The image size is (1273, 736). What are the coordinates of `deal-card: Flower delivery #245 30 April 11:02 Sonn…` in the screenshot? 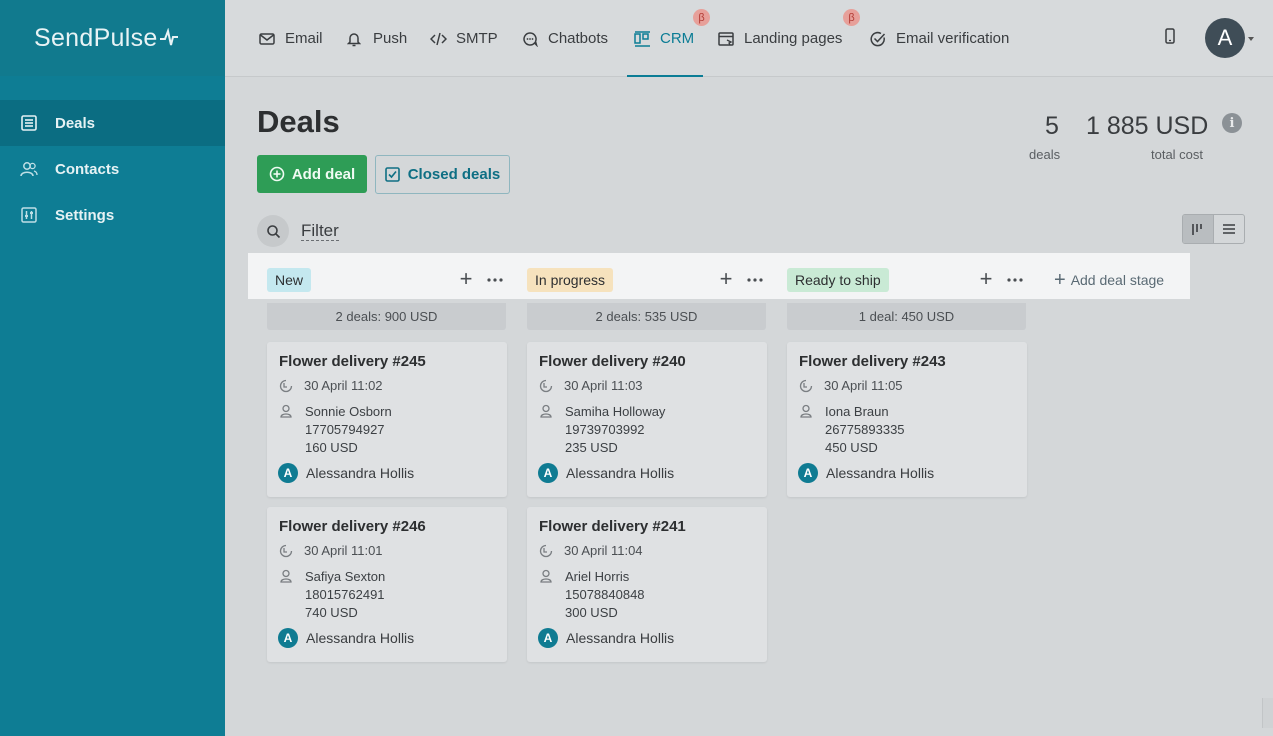 It's located at (387, 419).